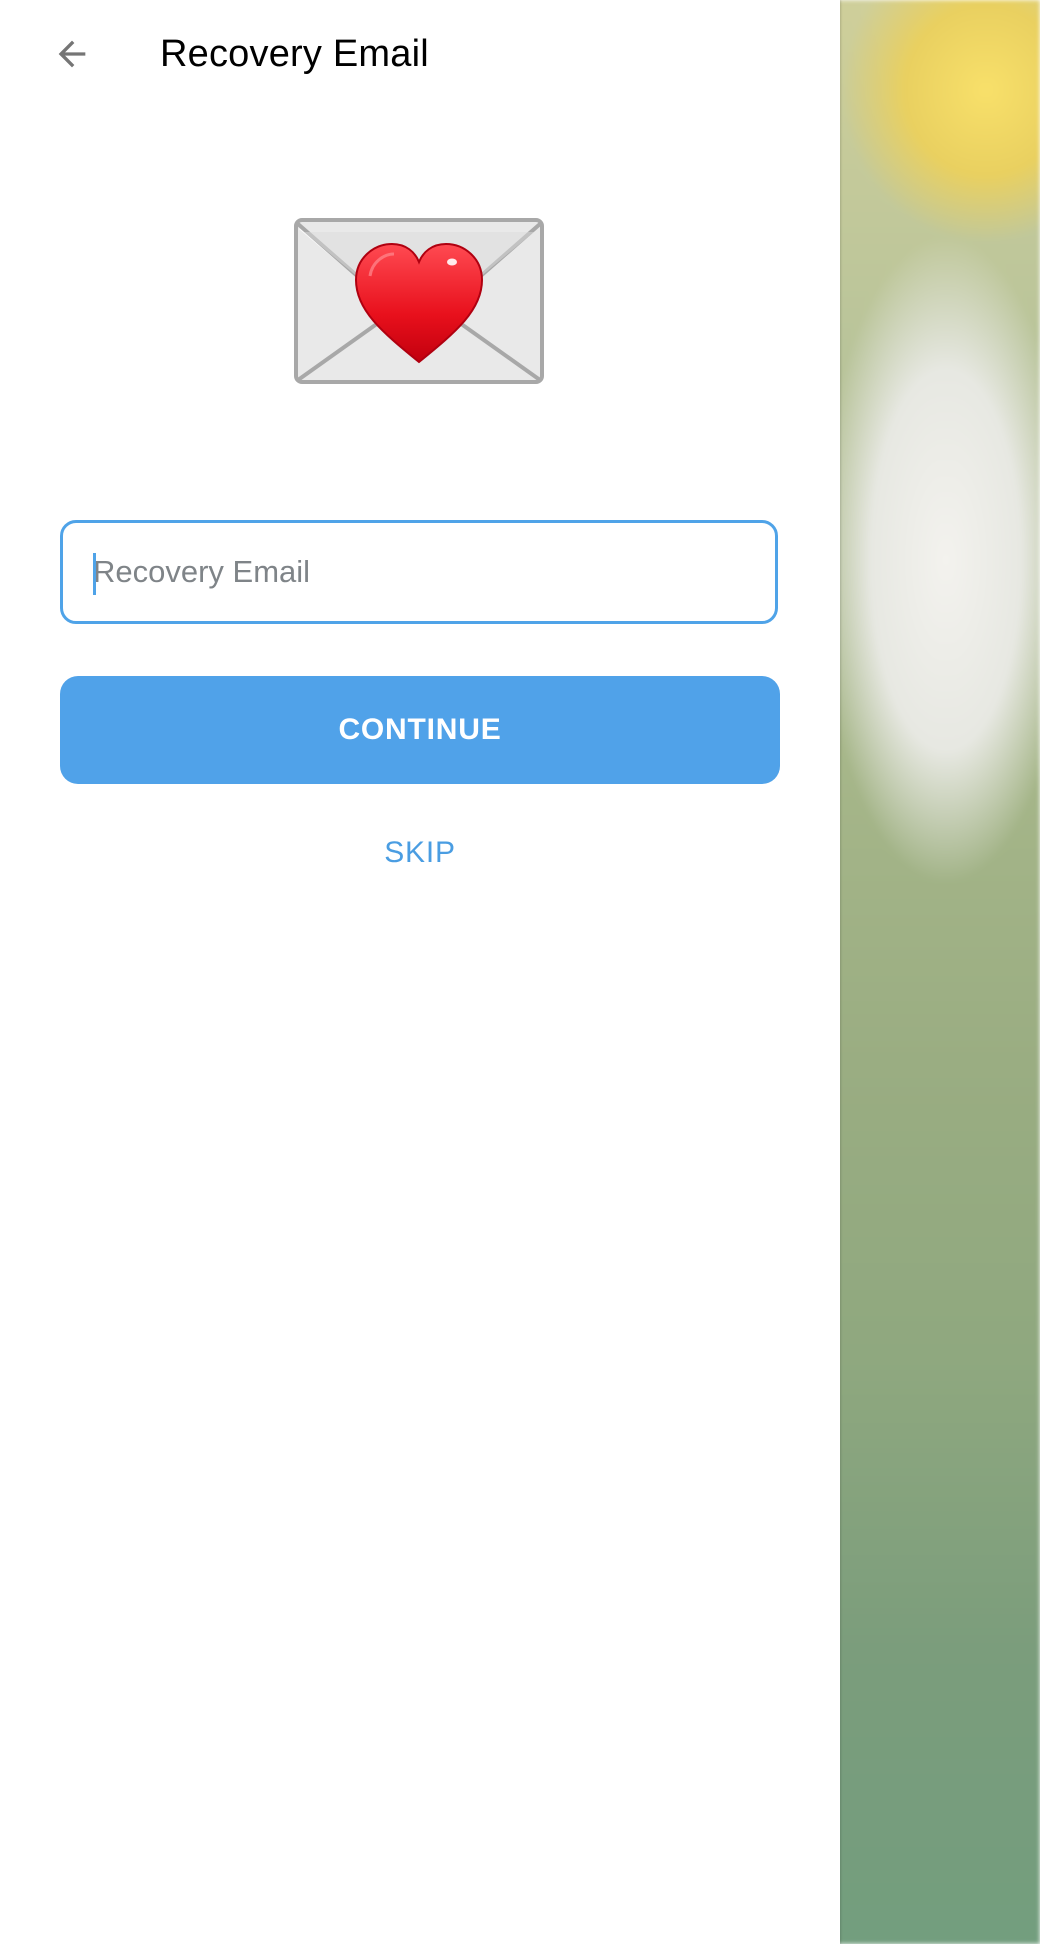 This screenshot has width=1040, height=1944. Describe the element at coordinates (94, 574) in the screenshot. I see `text-cursor` at that location.